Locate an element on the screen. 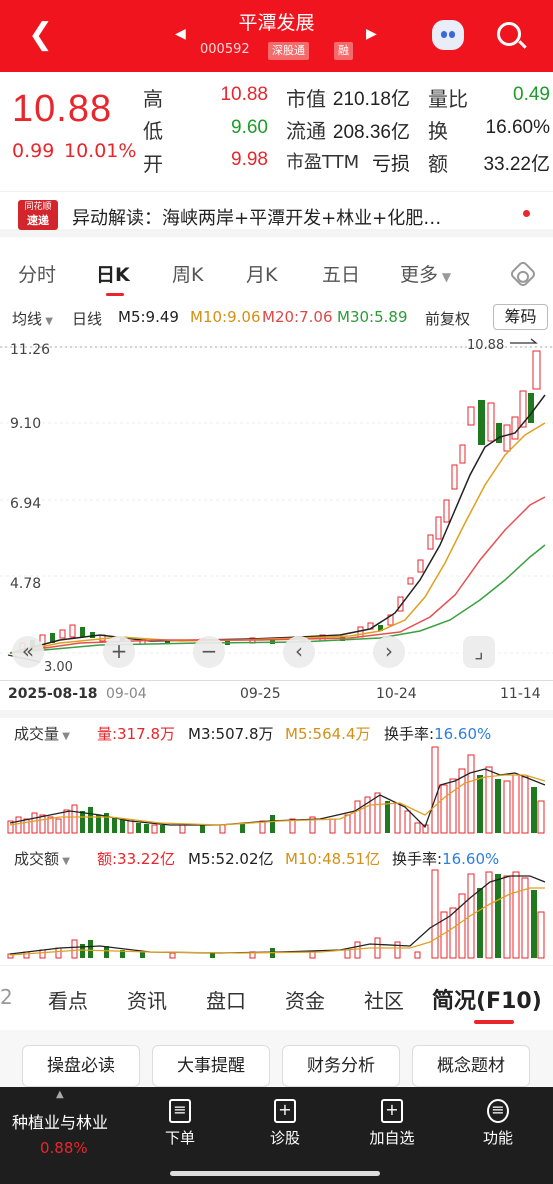 The width and height of the screenshot is (553, 1184). scroll-left-icon: « is located at coordinates (28, 652).